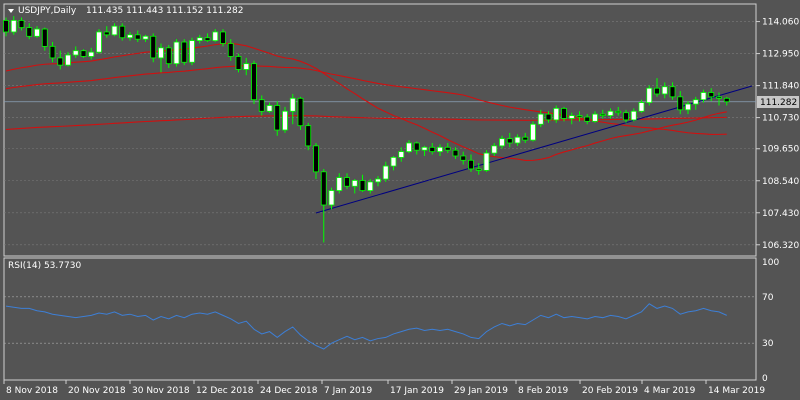  I want to click on rsi-axis: 100 70 30 0, so click(770, 321).